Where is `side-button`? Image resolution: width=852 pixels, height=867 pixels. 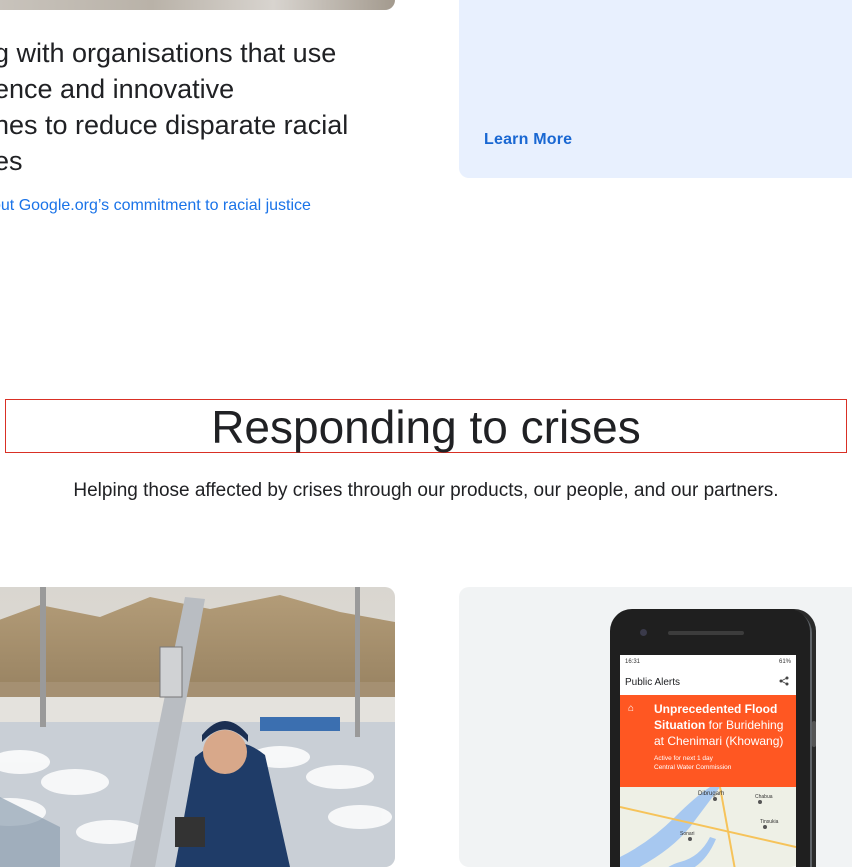 side-button is located at coordinates (814, 734).